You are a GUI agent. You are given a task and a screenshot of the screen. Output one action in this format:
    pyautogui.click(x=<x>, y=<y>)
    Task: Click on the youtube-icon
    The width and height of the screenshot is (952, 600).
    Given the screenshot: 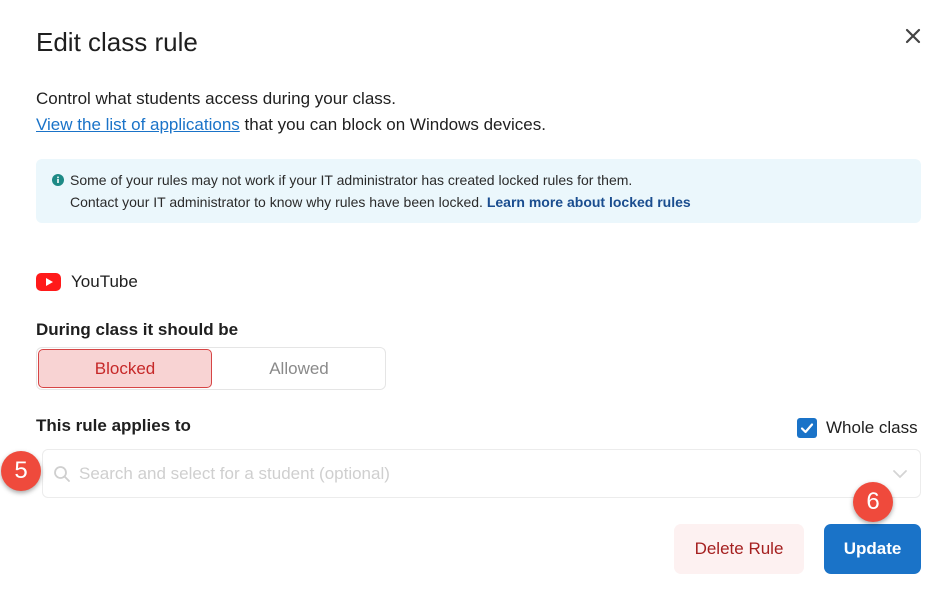 What is the action you would take?
    pyautogui.click(x=48, y=282)
    